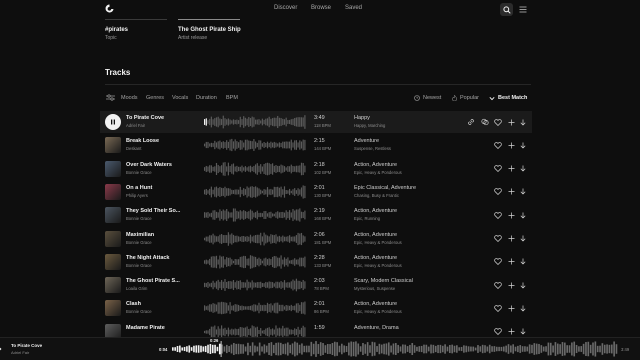 This screenshot has height=360, width=640. Describe the element at coordinates (20, 352) in the screenshot. I see `player-track-artist: Adriel Fair` at that location.